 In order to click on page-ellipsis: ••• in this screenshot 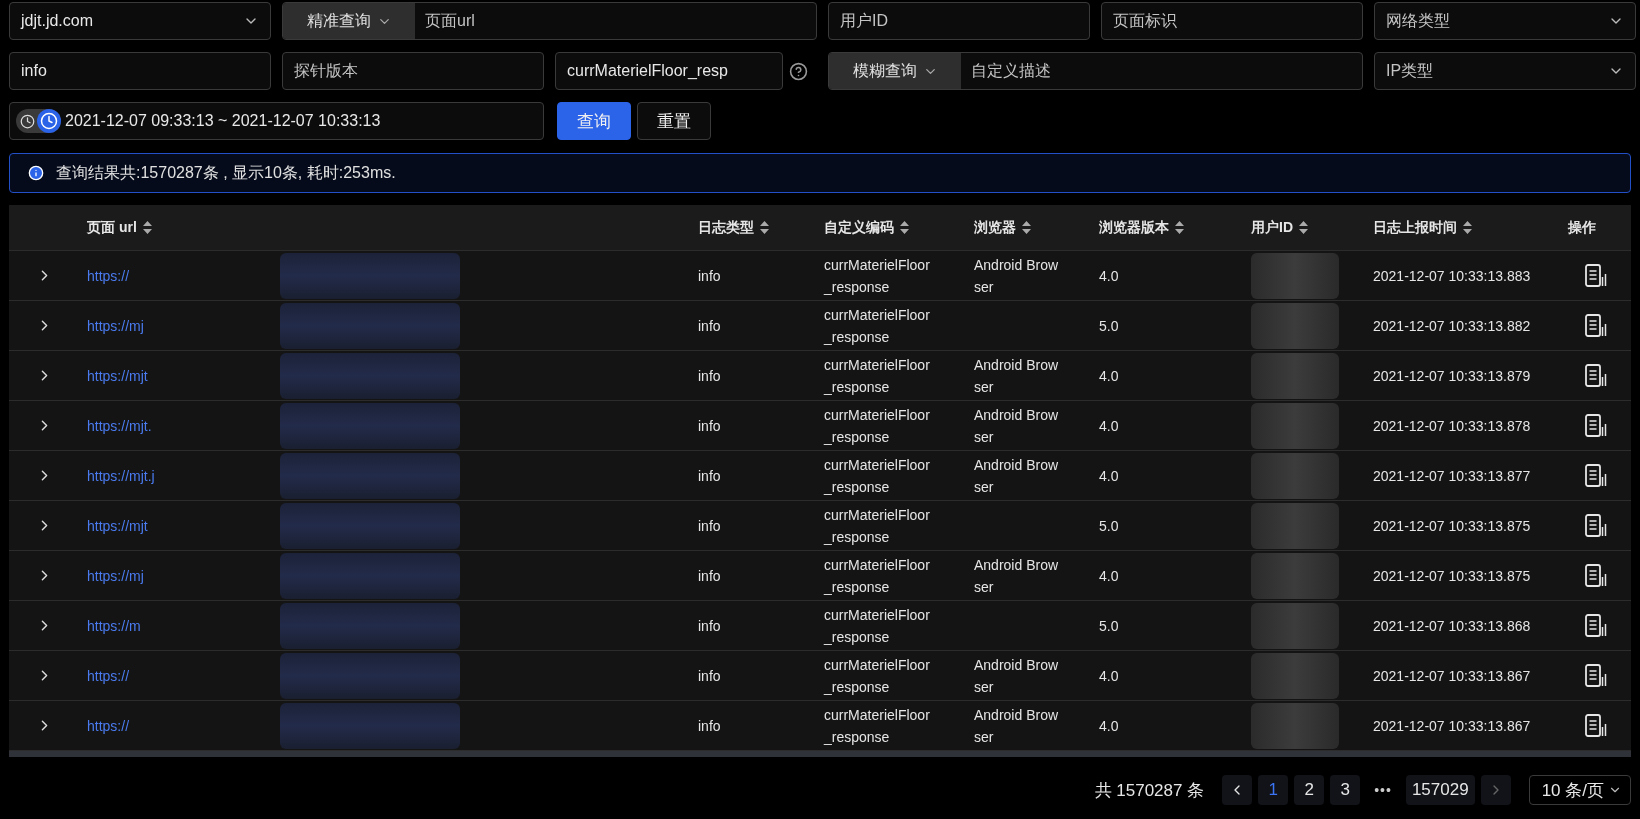, I will do `click(1383, 790)`.